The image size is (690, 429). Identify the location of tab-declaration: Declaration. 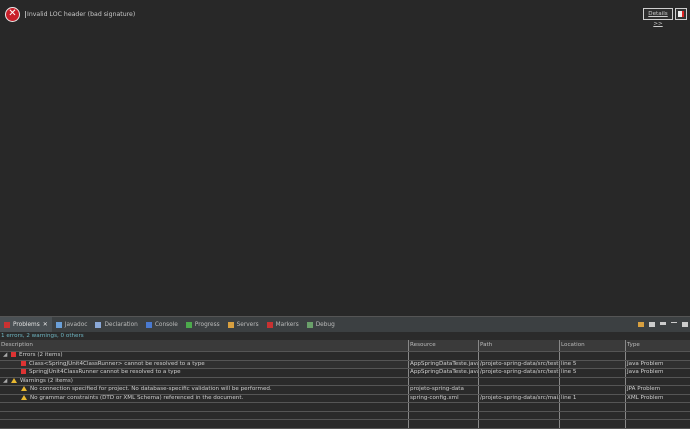
(116, 325).